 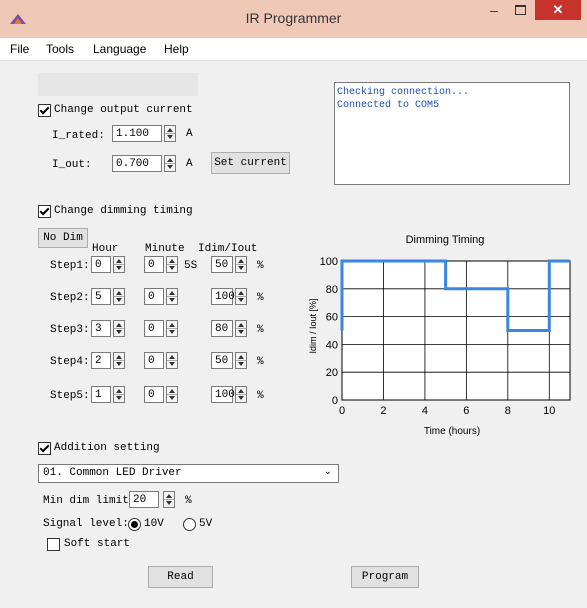 I want to click on i-out-stepper, so click(x=170, y=163).